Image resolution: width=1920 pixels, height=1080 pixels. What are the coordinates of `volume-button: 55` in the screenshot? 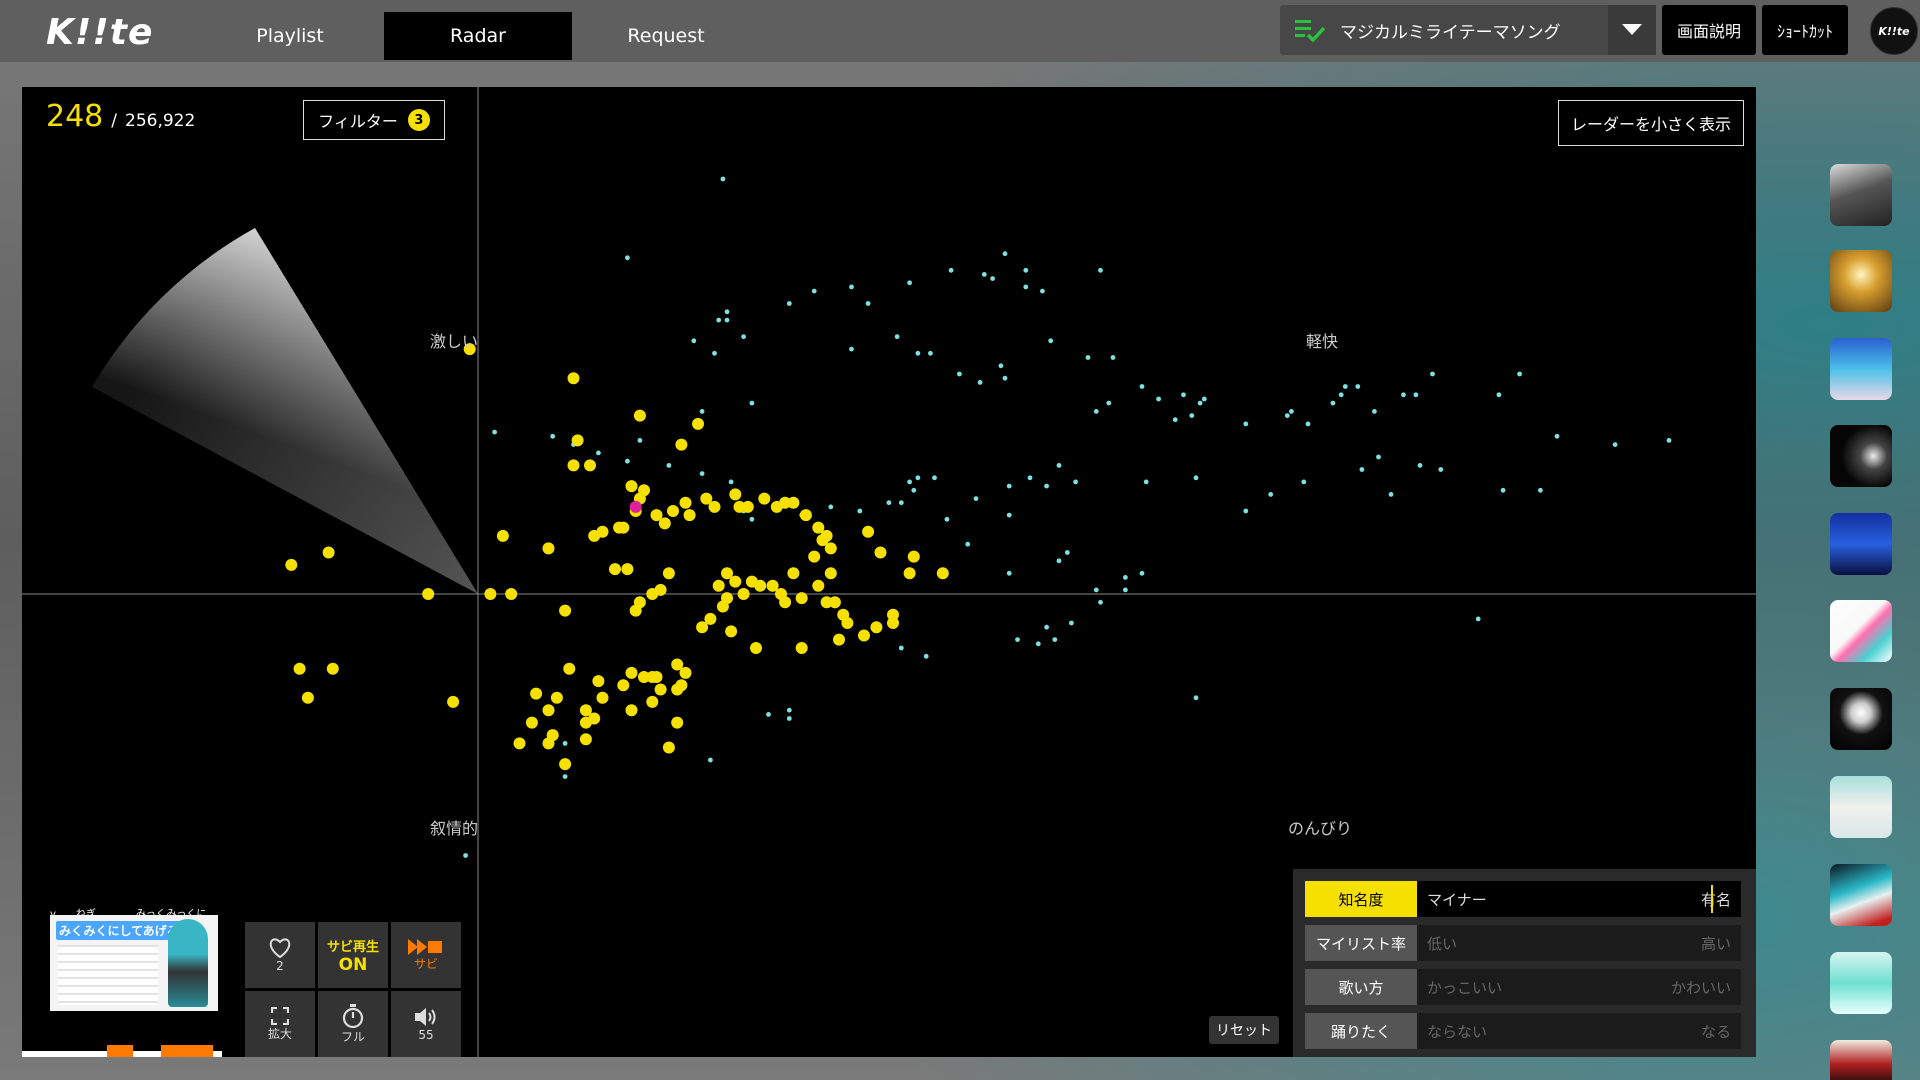 It's located at (426, 1024).